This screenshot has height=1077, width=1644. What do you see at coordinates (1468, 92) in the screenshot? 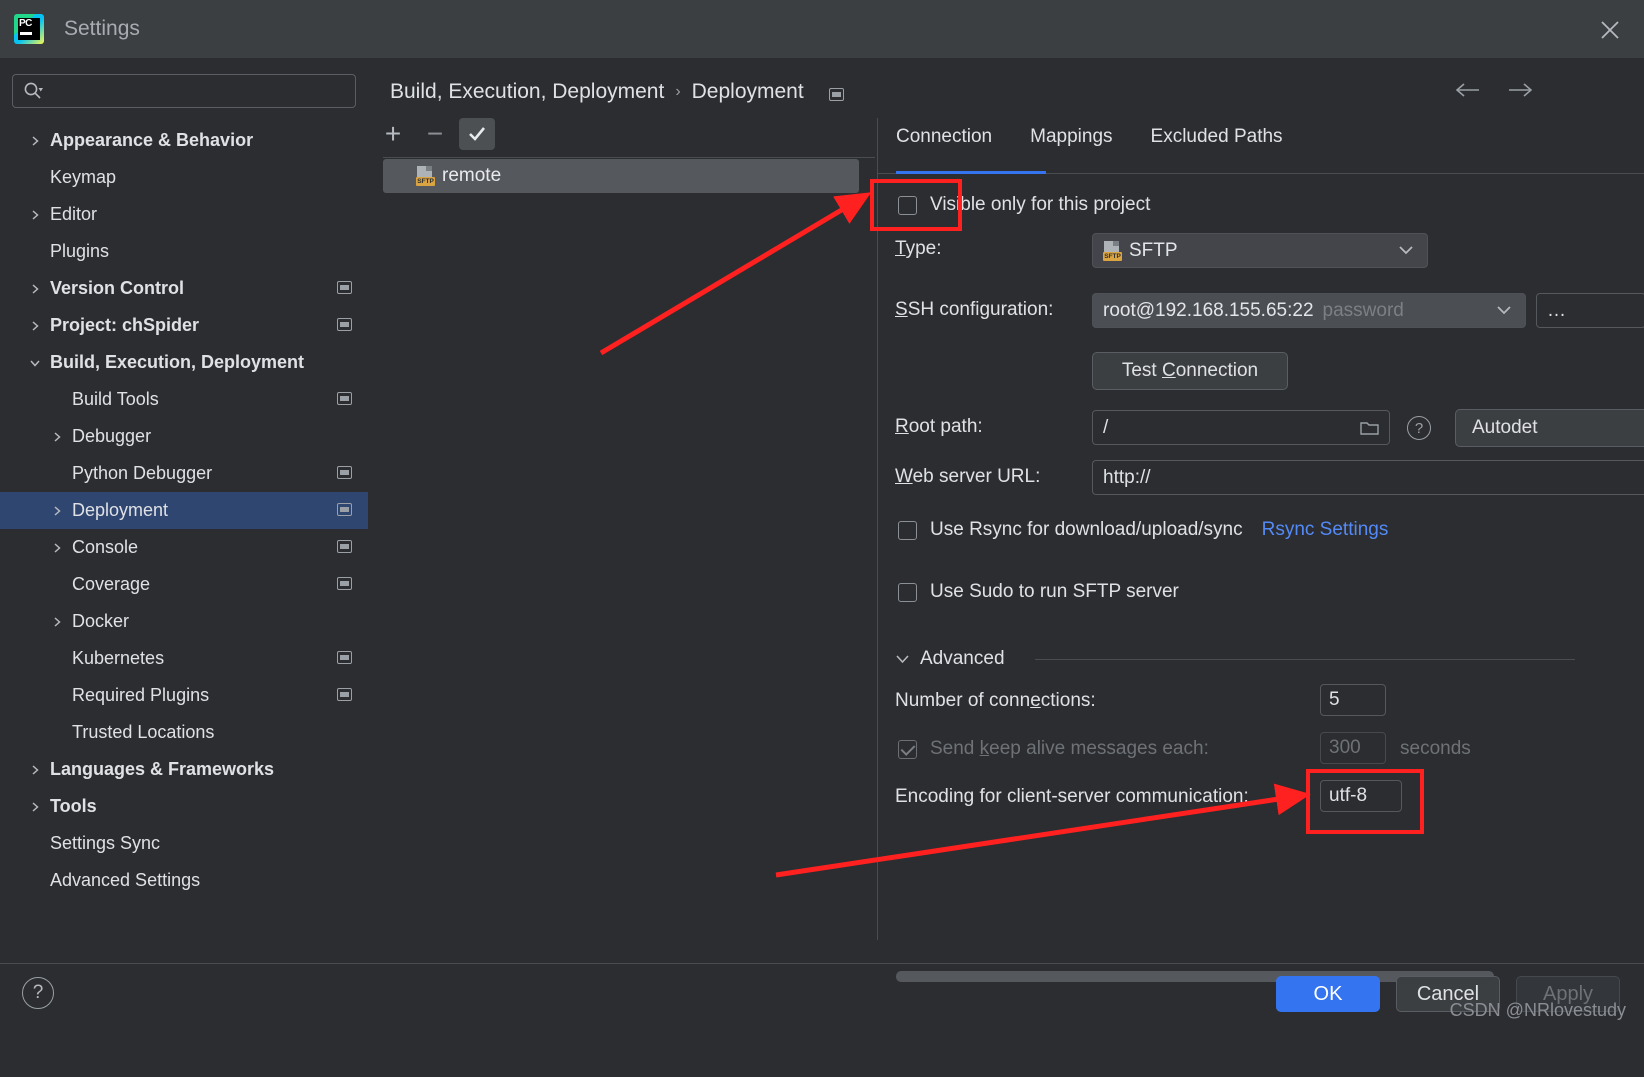
I see `back-arrow-icon` at bounding box center [1468, 92].